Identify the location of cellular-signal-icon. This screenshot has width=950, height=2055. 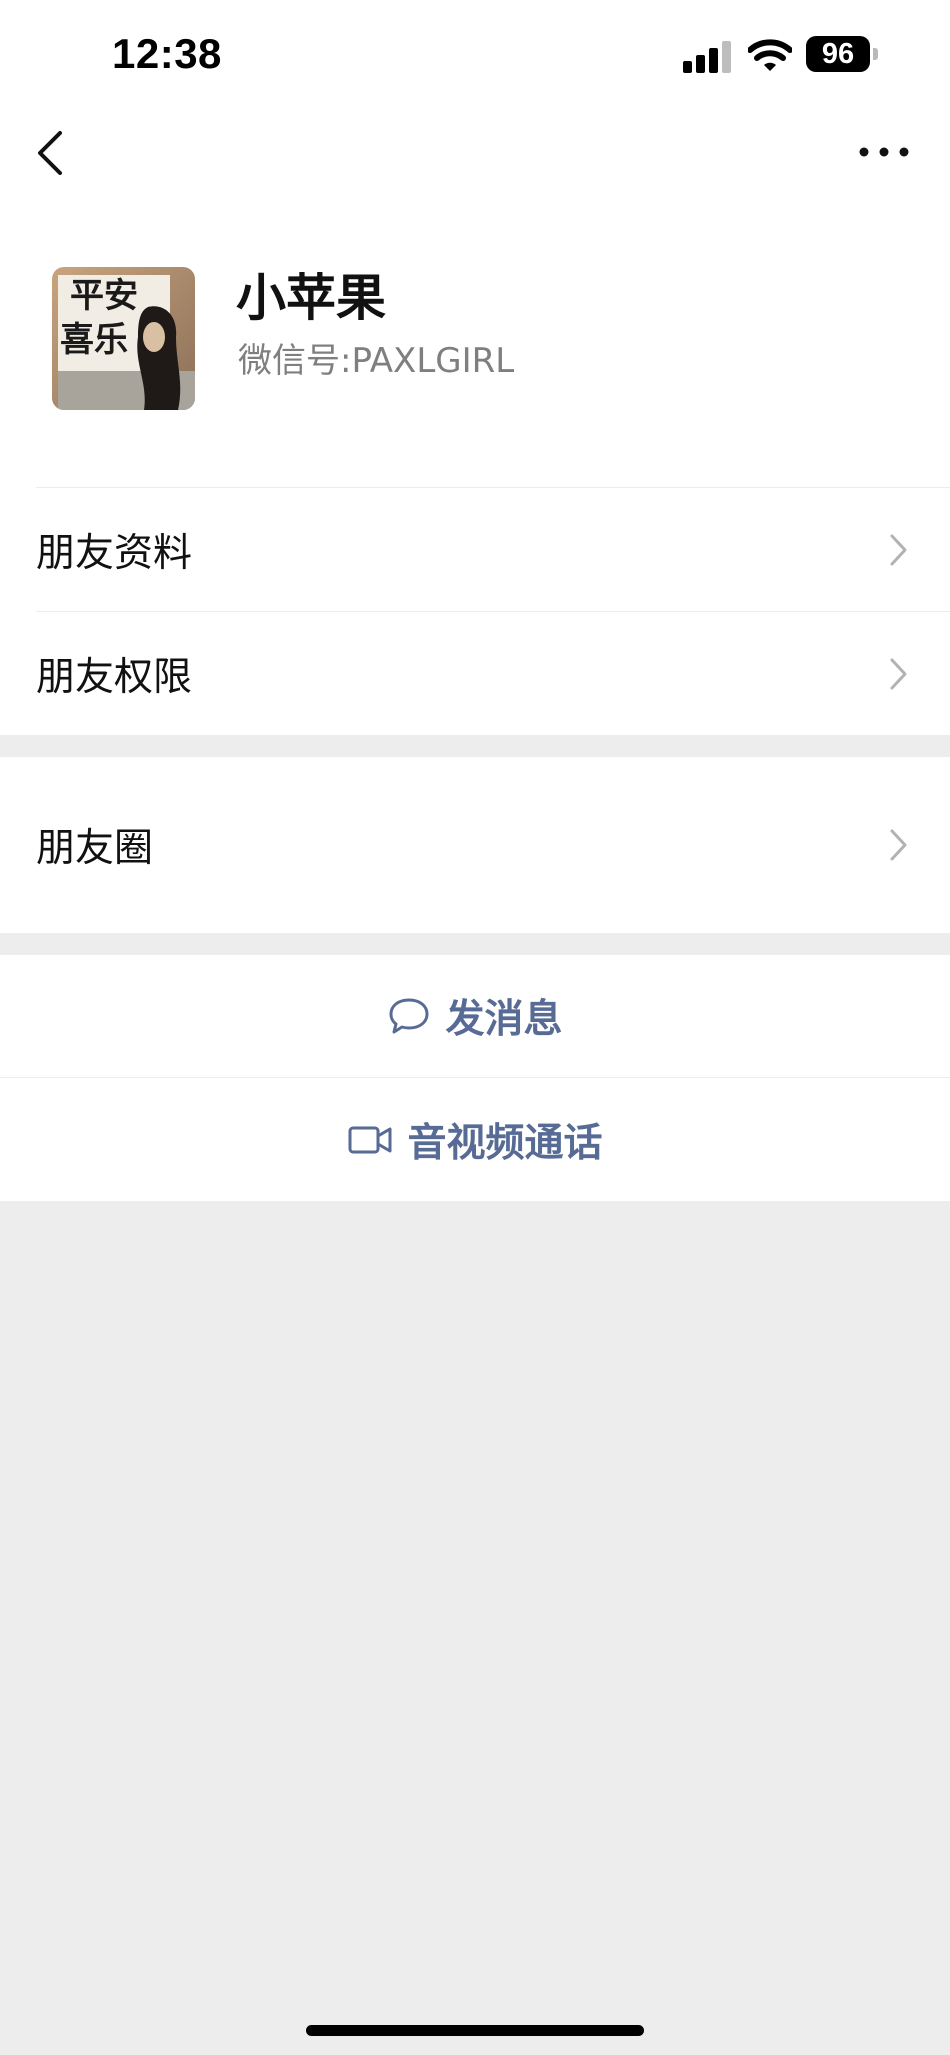
(707, 57).